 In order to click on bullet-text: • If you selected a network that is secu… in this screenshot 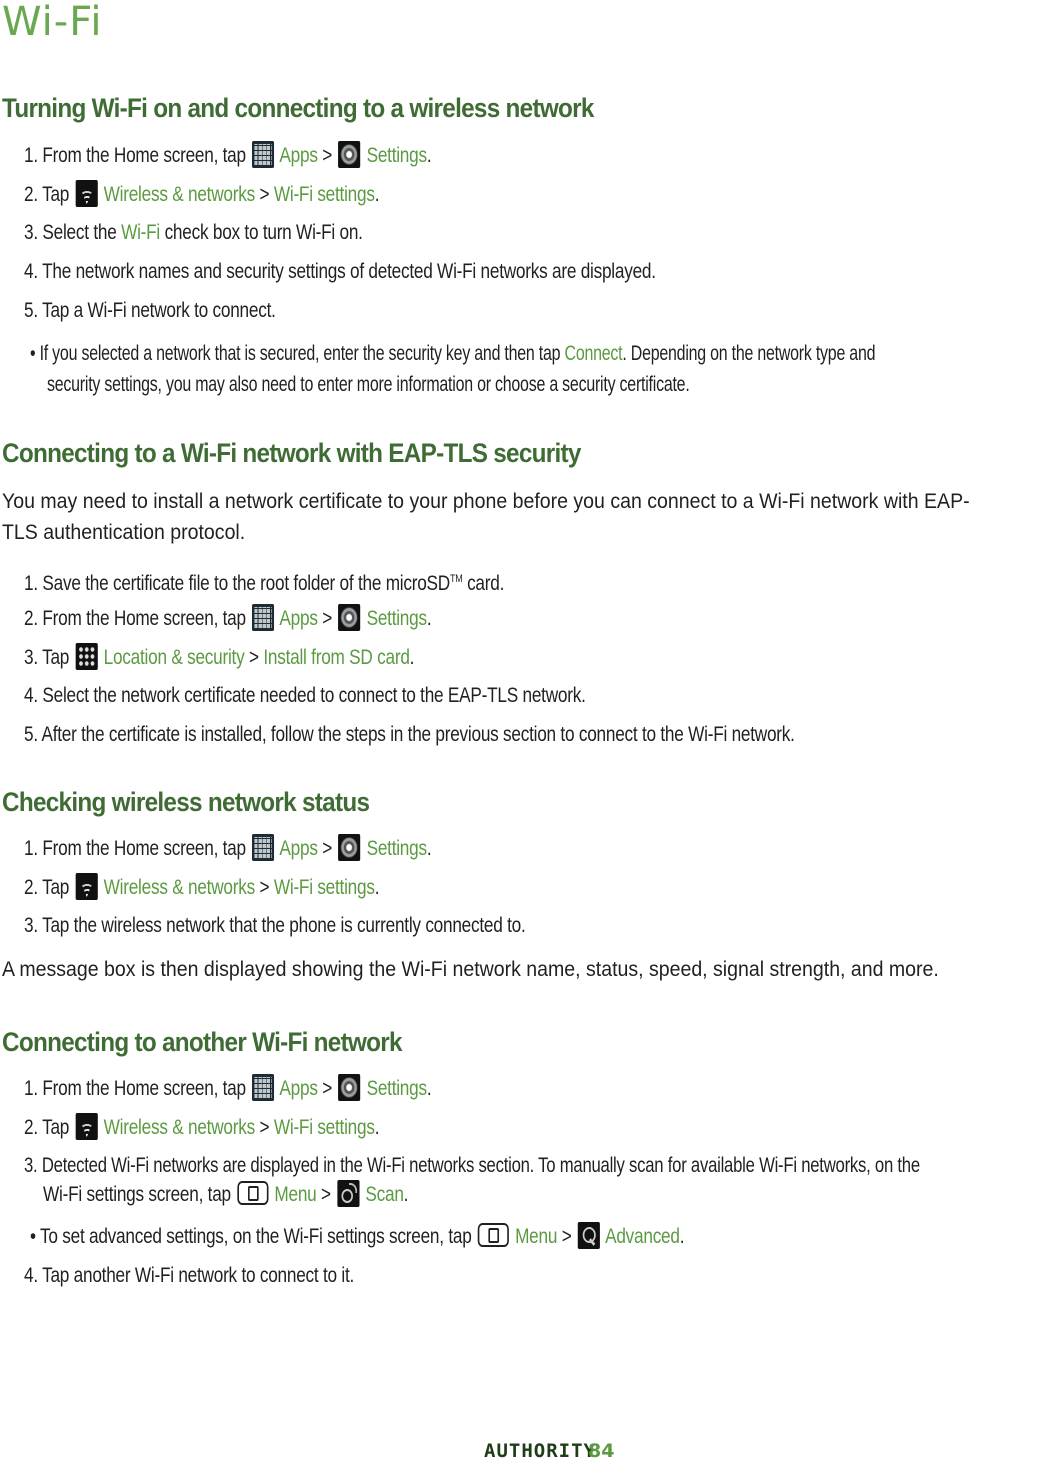, I will do `click(295, 353)`.